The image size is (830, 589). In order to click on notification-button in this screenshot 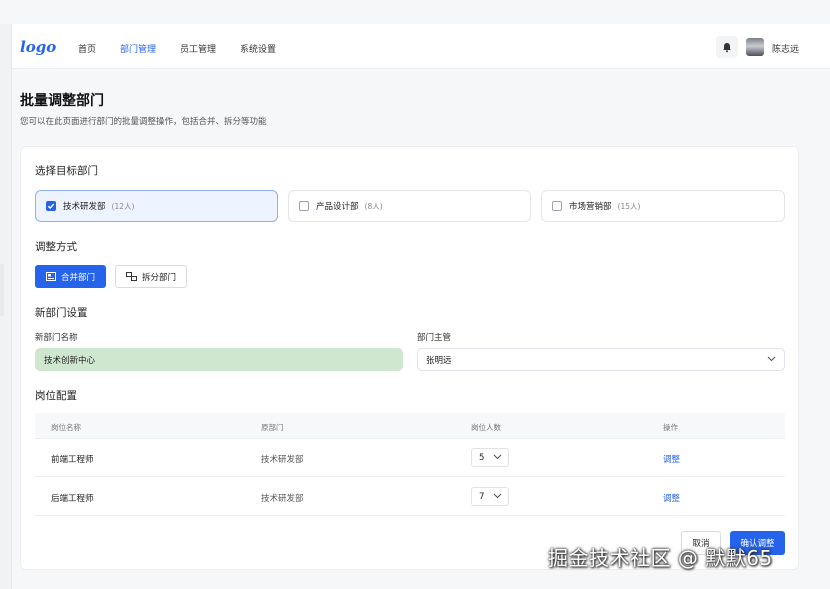, I will do `click(727, 47)`.